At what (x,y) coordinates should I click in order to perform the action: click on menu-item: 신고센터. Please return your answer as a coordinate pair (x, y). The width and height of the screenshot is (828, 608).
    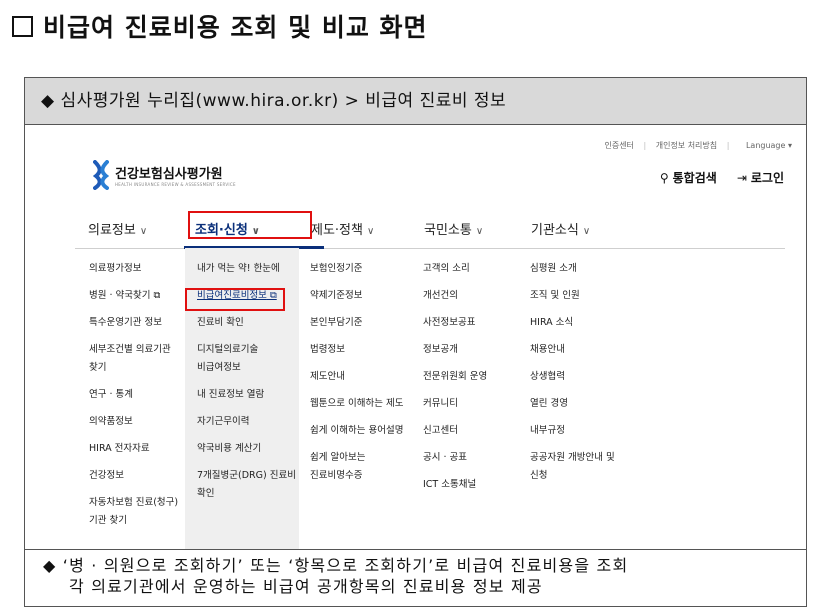
    Looking at the image, I should click on (440, 430).